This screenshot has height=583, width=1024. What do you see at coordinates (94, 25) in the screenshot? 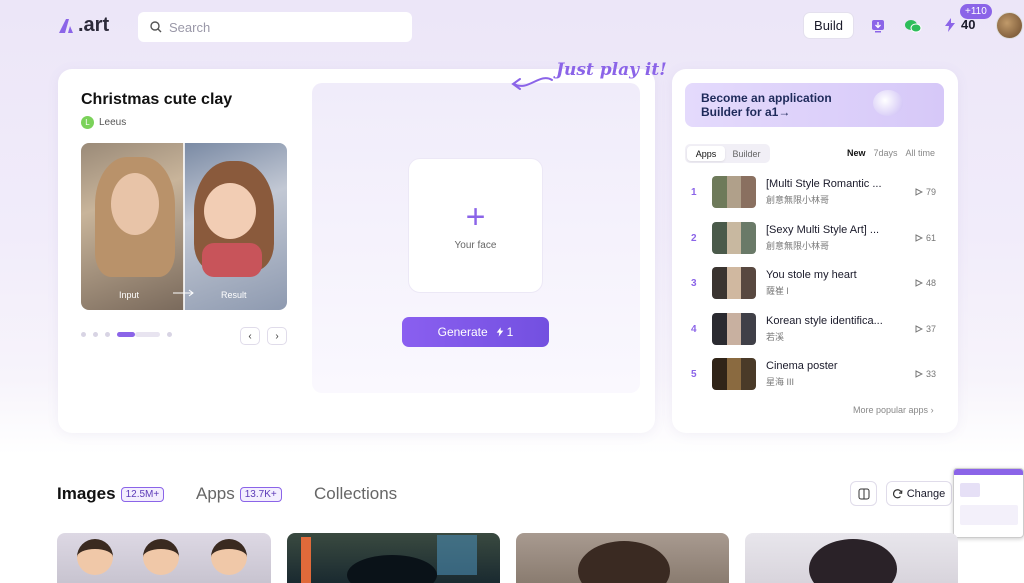
I see `logo-text: .art` at bounding box center [94, 25].